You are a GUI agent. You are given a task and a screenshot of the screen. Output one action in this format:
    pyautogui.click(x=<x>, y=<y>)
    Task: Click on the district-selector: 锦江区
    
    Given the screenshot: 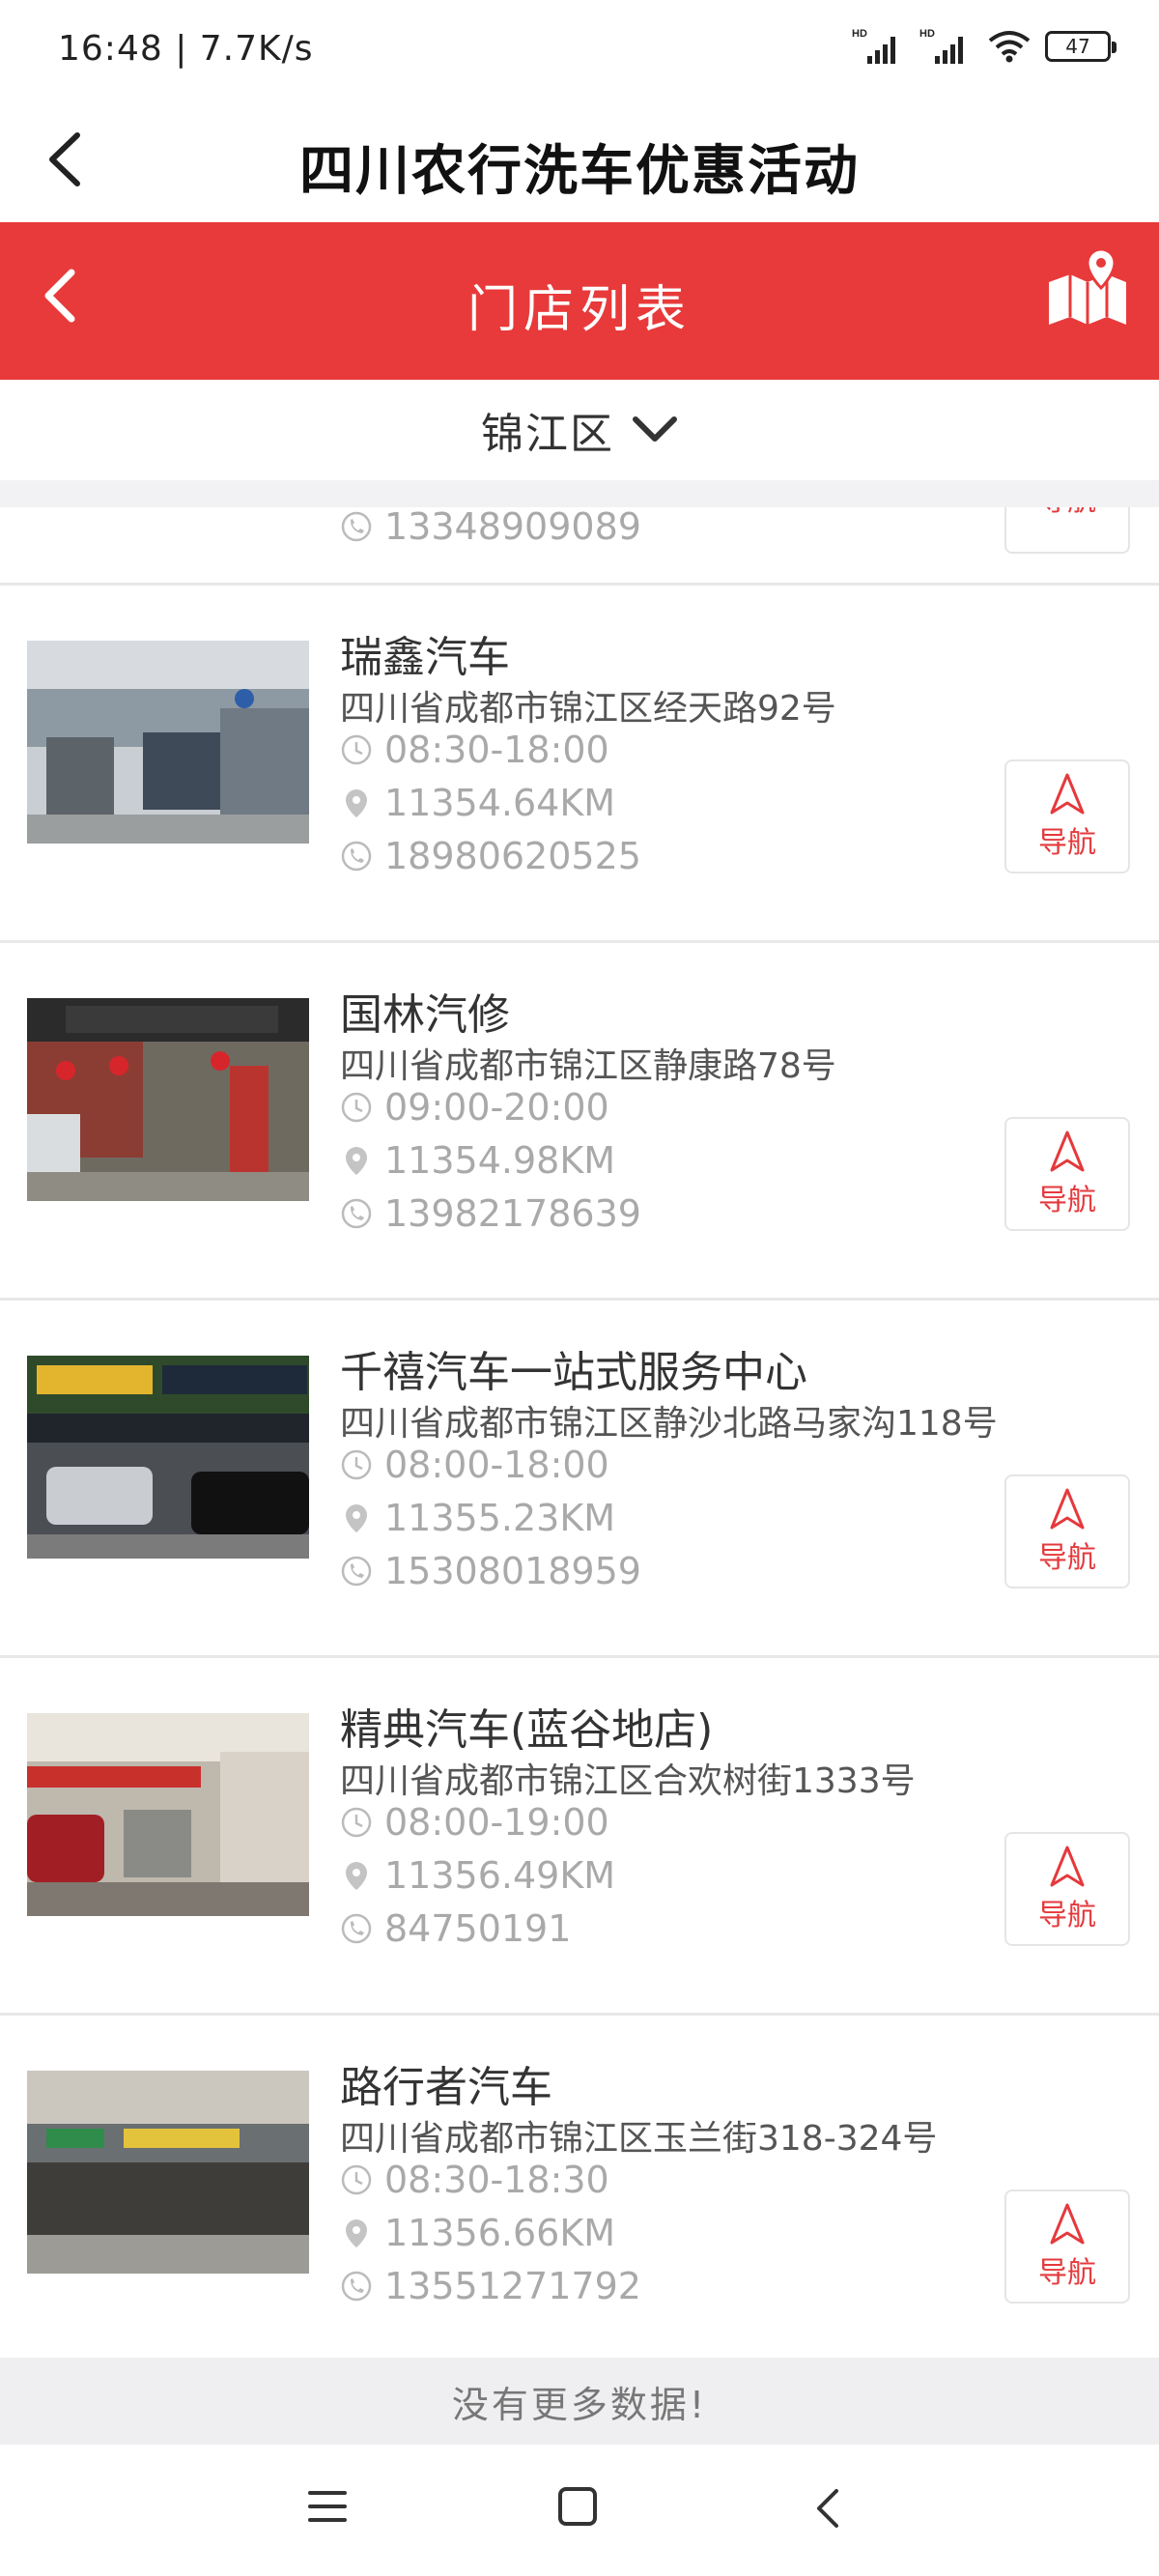 What is the action you would take?
    pyautogui.click(x=579, y=430)
    